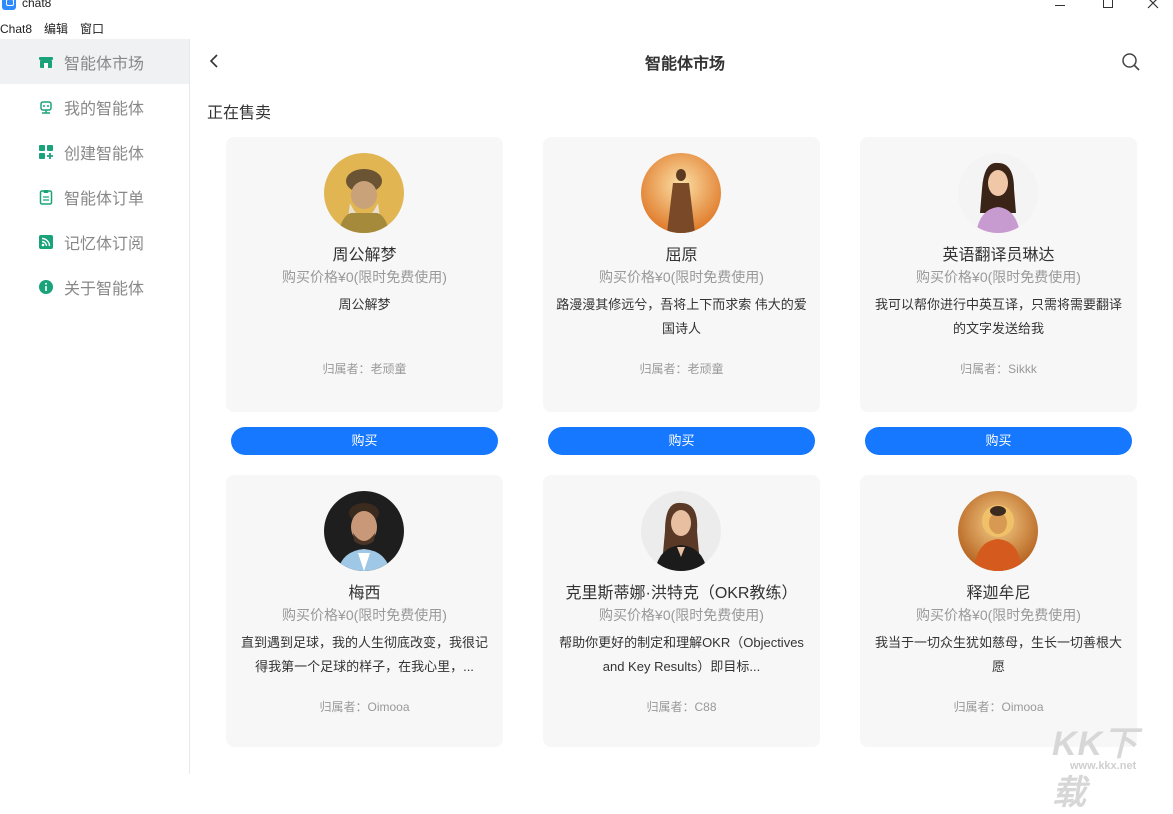  I want to click on search-icon, so click(1131, 62).